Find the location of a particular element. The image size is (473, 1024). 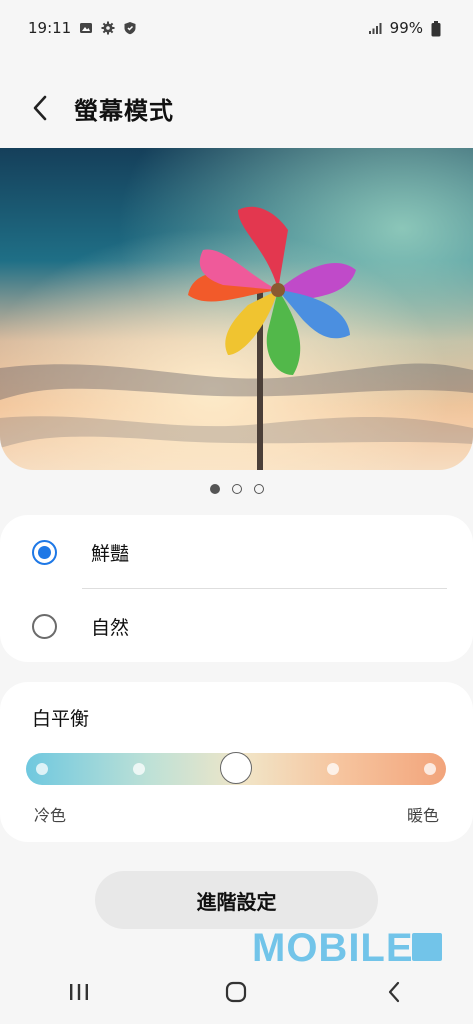

signal-icon is located at coordinates (375, 28).